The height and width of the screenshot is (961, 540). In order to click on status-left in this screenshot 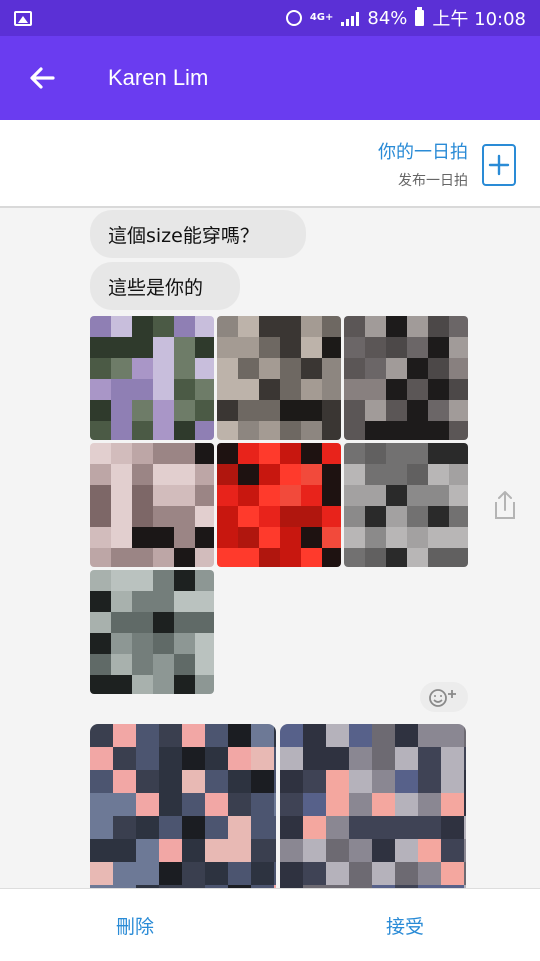, I will do `click(23, 18)`.